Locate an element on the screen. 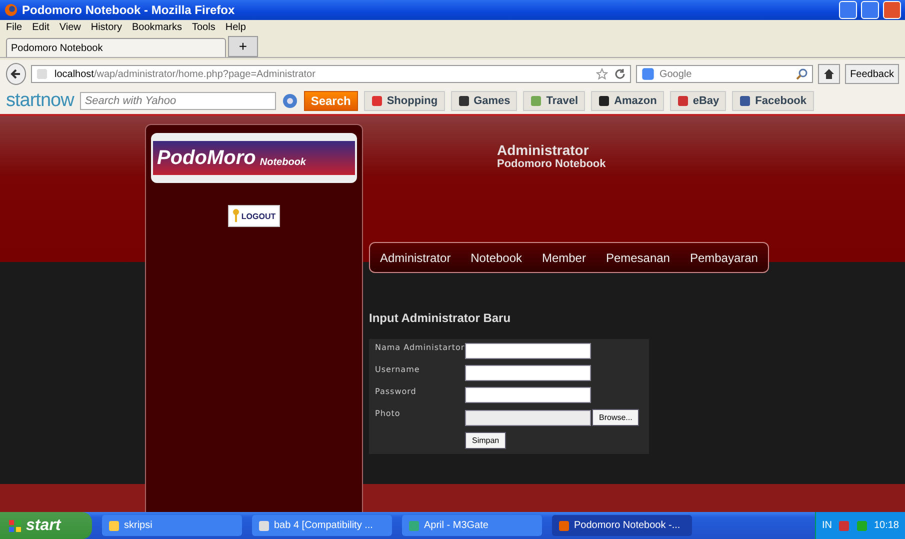 This screenshot has height=539, width=905. search-icon is located at coordinates (802, 74).